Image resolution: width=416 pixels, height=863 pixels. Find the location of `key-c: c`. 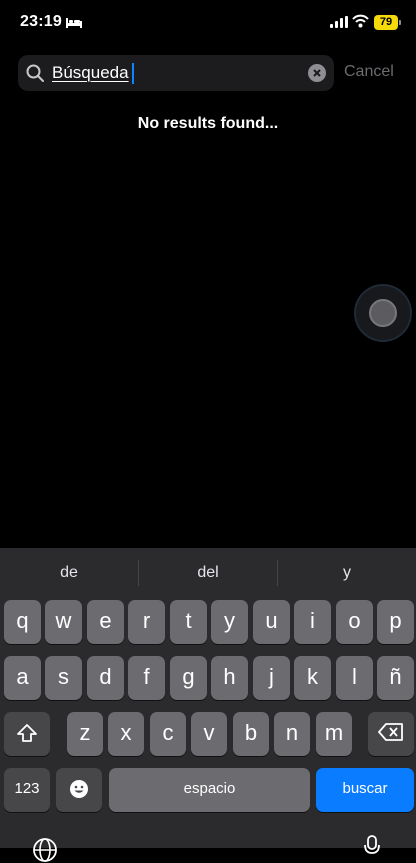

key-c: c is located at coordinates (168, 734).